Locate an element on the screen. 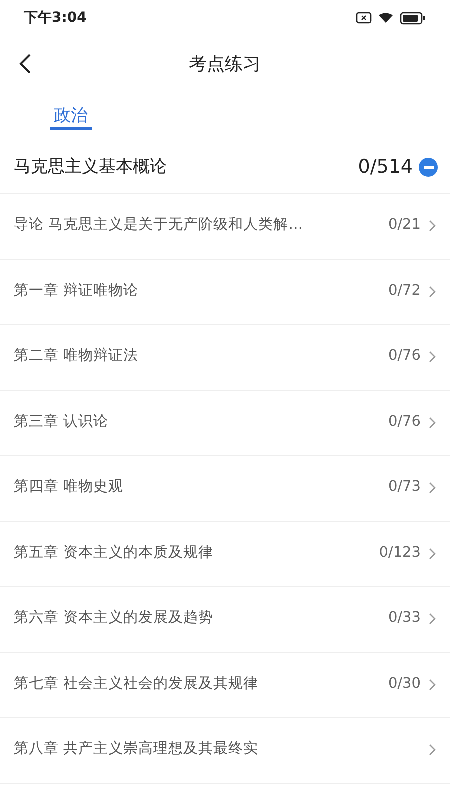 This screenshot has width=450, height=800. section-count: 0/514 is located at coordinates (385, 167).